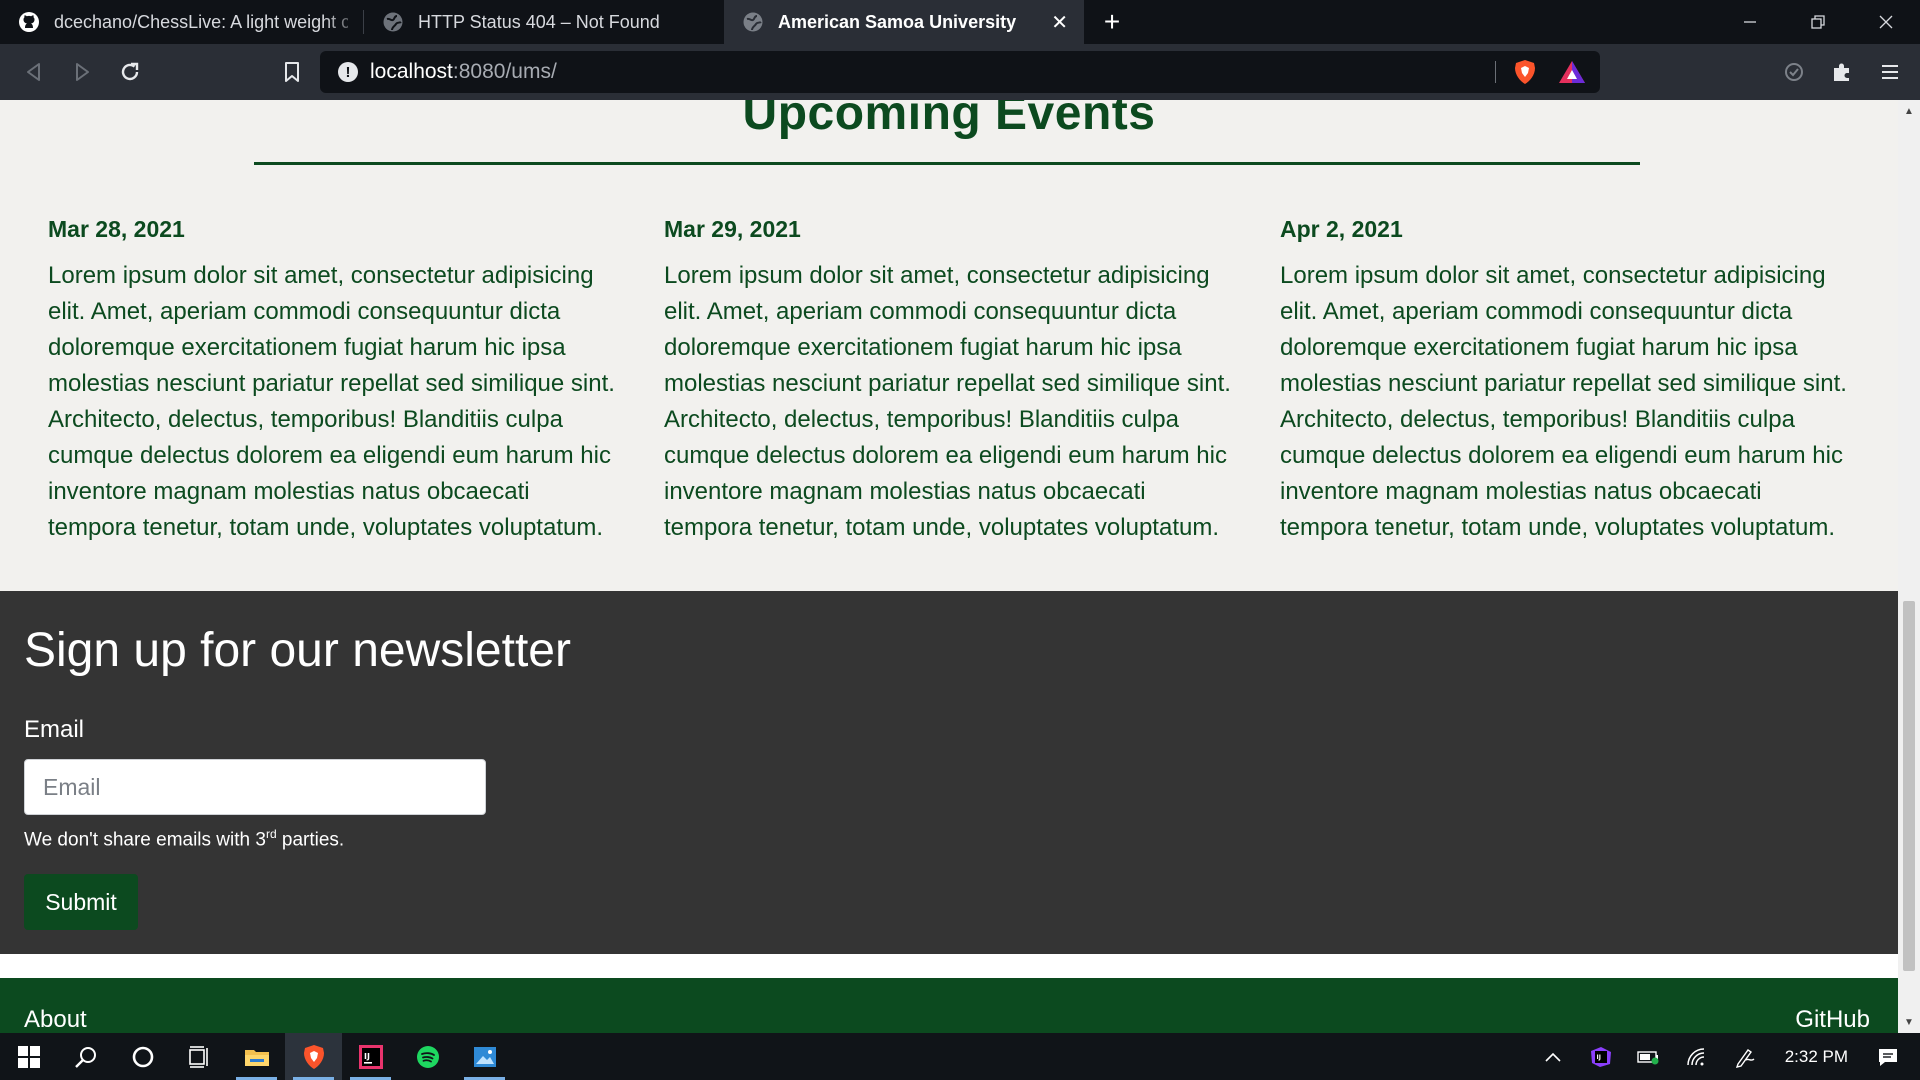 The height and width of the screenshot is (1080, 1920). I want to click on event-date: Mar 28, 2021, so click(116, 229).